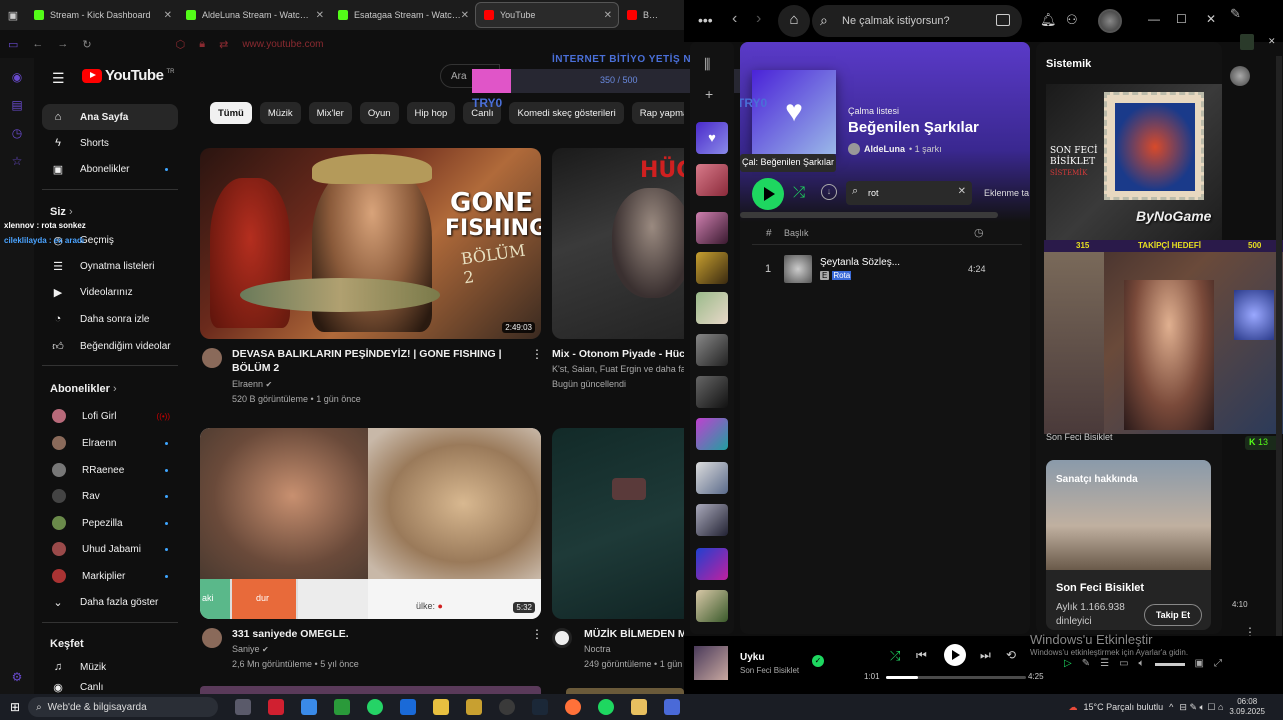 The width and height of the screenshot is (1283, 720). What do you see at coordinates (110, 266) in the screenshot?
I see `sidebar-item-playlists: ☰ Oynatma listeleri` at bounding box center [110, 266].